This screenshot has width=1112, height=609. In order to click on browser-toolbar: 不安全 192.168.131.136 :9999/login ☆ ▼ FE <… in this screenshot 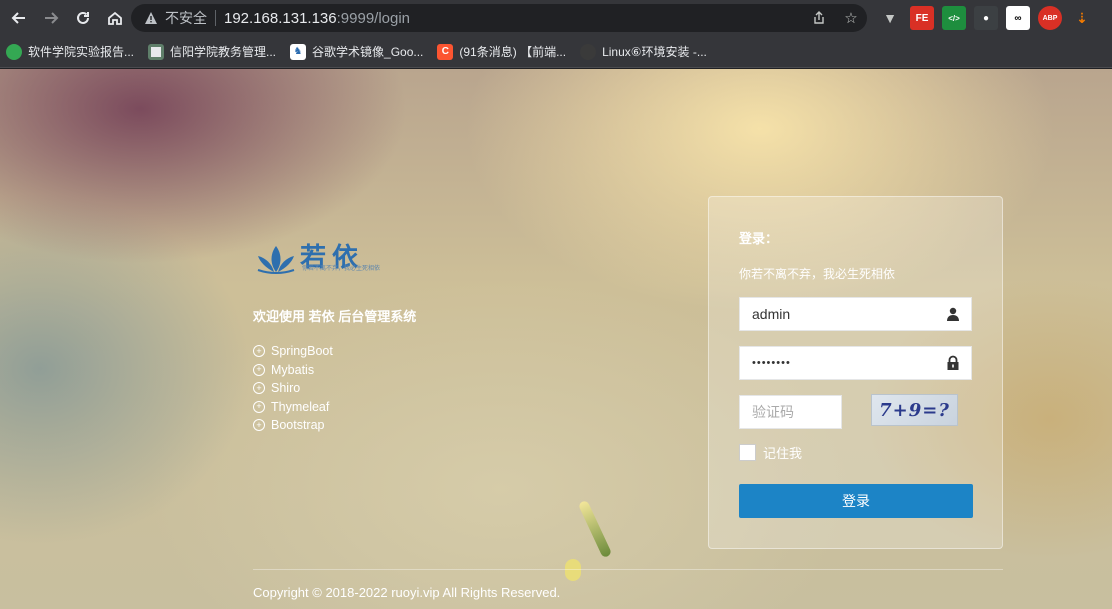, I will do `click(556, 18)`.